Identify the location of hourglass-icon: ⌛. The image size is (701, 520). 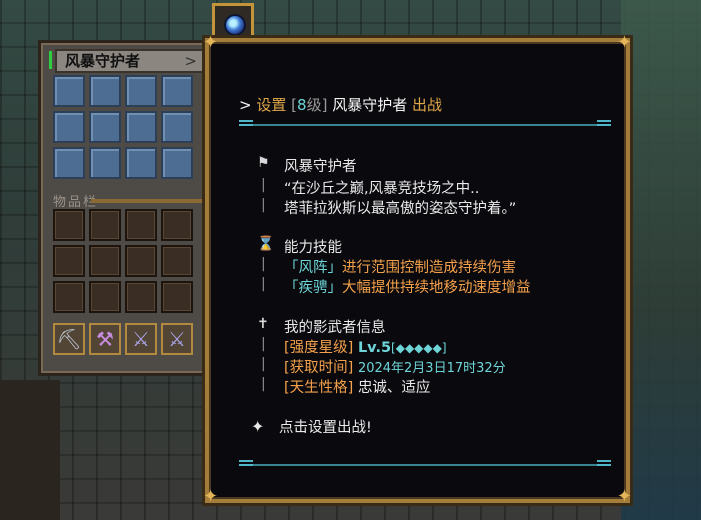
(266, 244).